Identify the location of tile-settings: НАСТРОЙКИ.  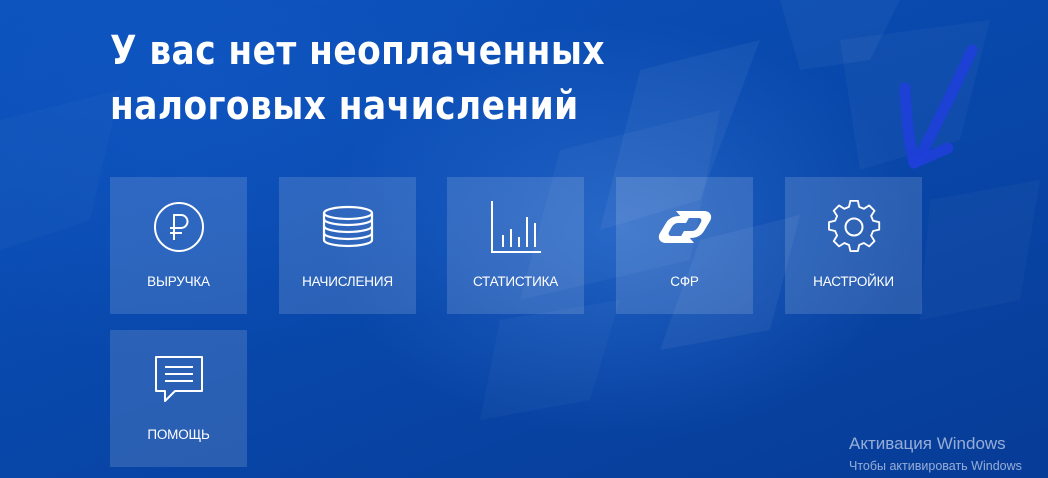
(853, 245).